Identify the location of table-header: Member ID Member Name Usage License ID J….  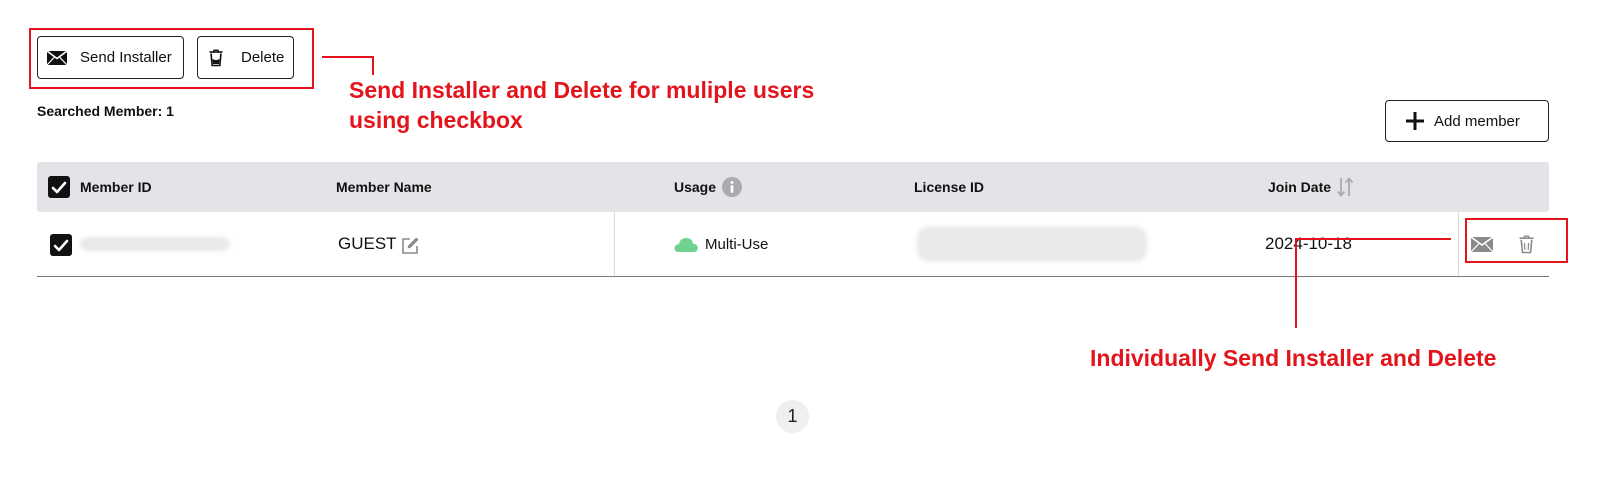
(793, 187).